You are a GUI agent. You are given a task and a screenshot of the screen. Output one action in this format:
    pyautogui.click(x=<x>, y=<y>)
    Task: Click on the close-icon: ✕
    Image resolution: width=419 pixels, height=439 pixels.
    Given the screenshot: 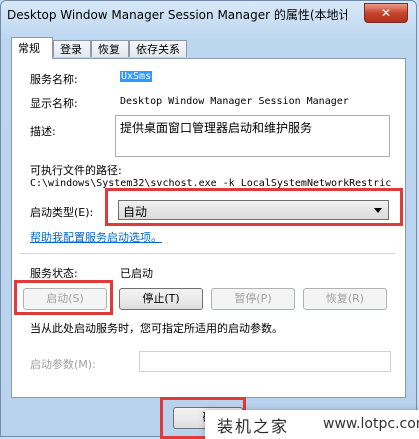 What is the action you would take?
    pyautogui.click(x=386, y=13)
    